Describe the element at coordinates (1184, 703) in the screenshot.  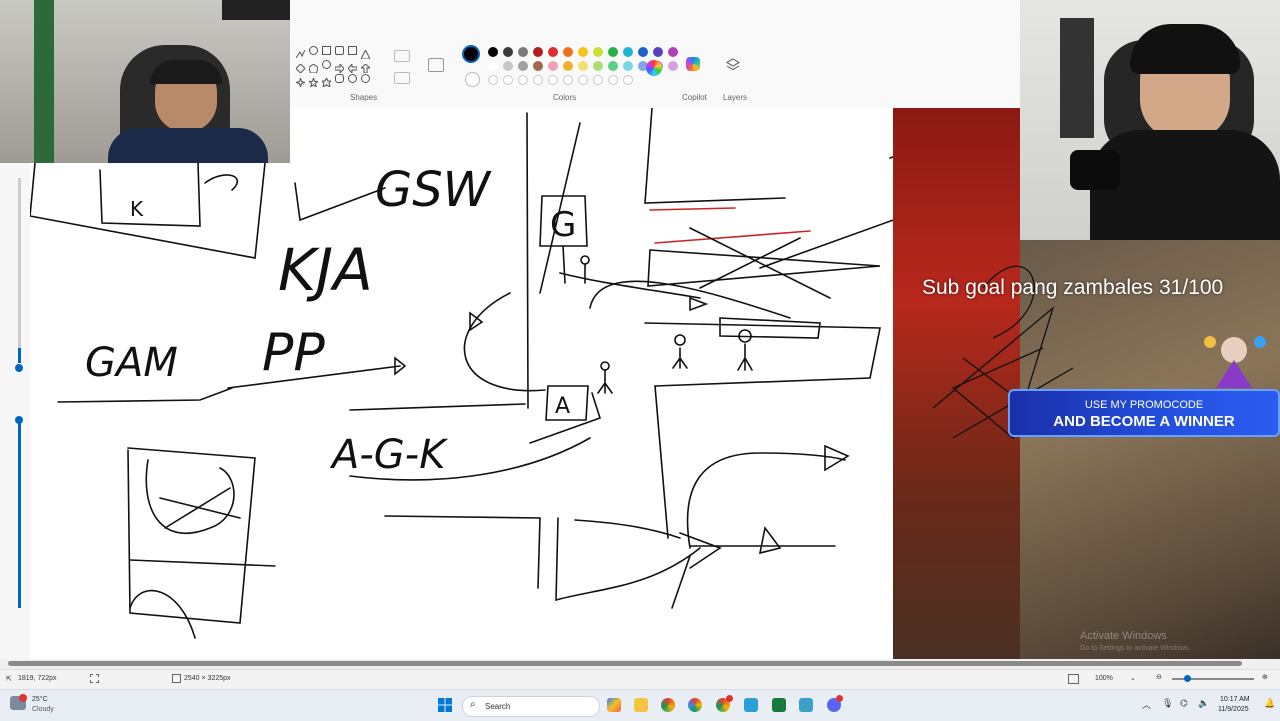
I see `network-icon: ⌬` at that location.